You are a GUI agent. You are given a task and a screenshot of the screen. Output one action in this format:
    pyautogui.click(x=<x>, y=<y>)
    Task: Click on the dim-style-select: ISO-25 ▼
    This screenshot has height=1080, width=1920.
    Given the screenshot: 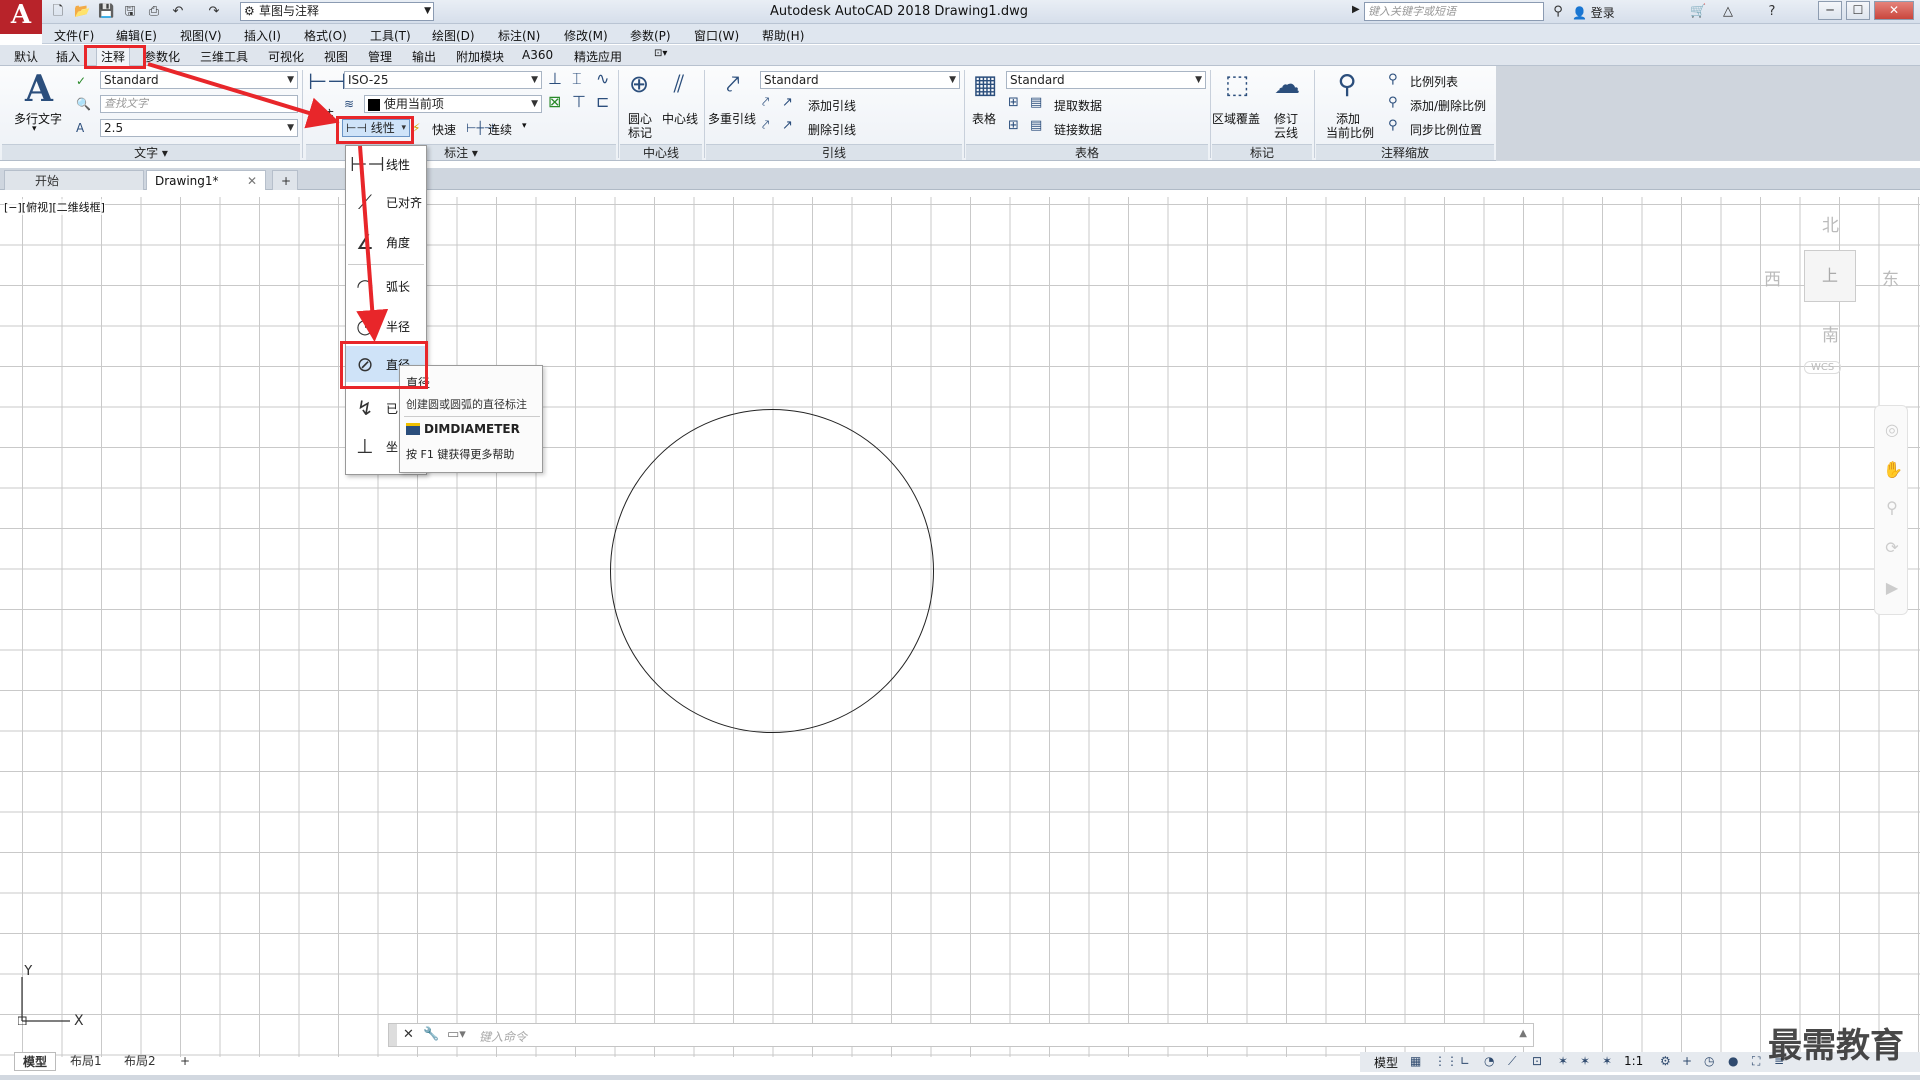 What is the action you would take?
    pyautogui.click(x=443, y=80)
    